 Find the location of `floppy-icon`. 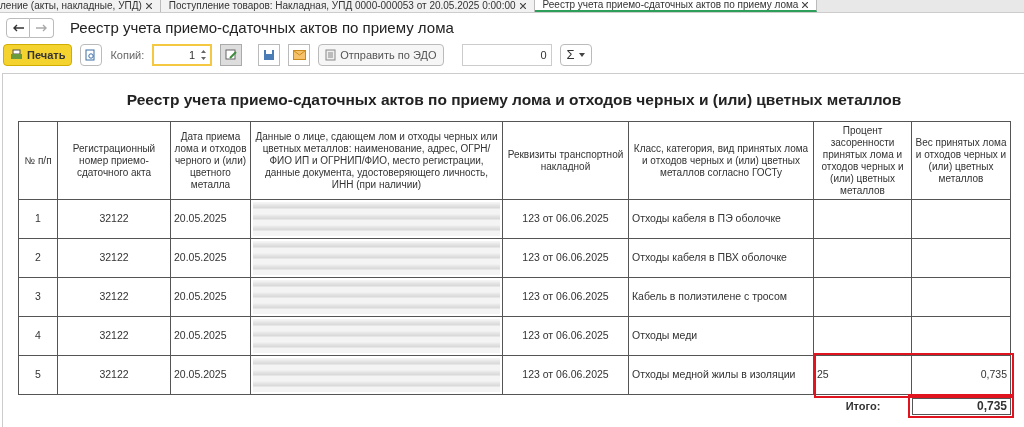

floppy-icon is located at coordinates (269, 55).